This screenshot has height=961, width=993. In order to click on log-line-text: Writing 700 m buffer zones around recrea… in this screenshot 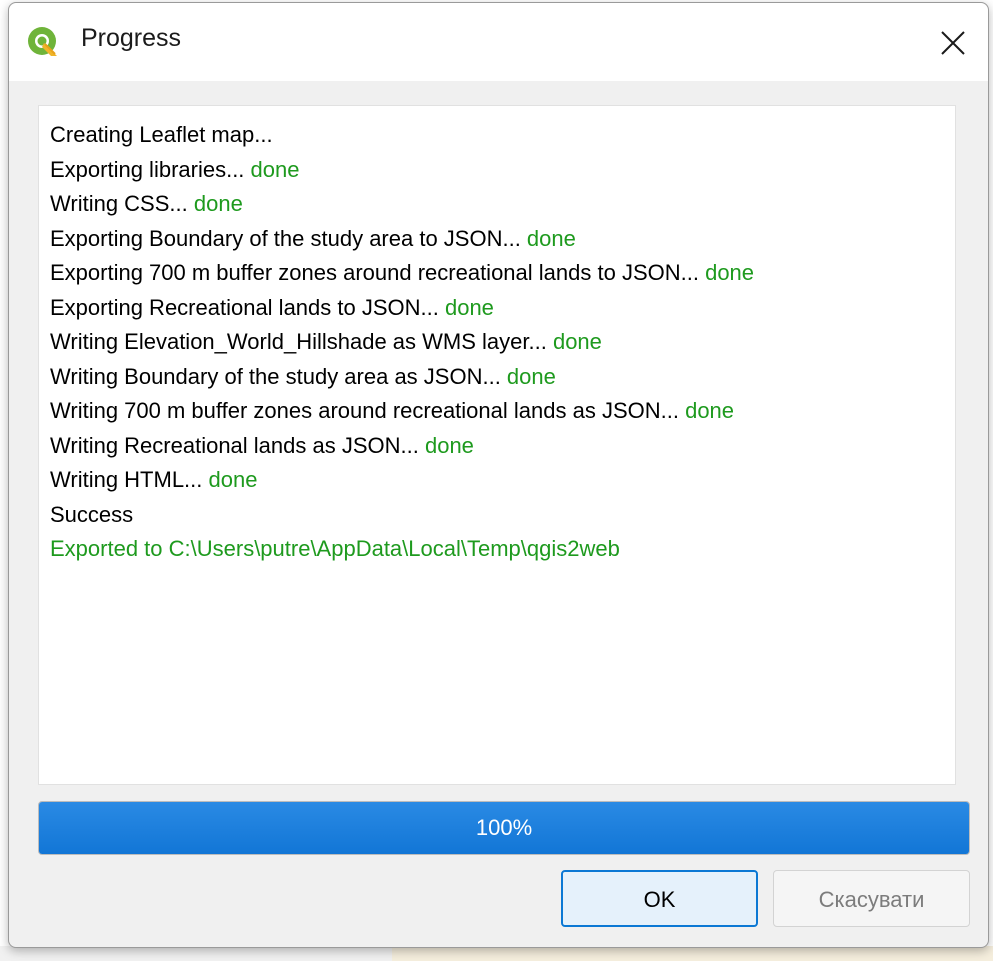, I will do `click(368, 410)`.